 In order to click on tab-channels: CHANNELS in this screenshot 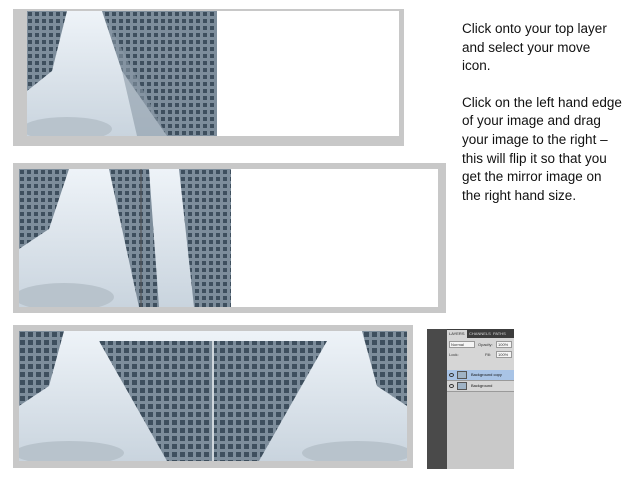, I will do `click(480, 334)`.